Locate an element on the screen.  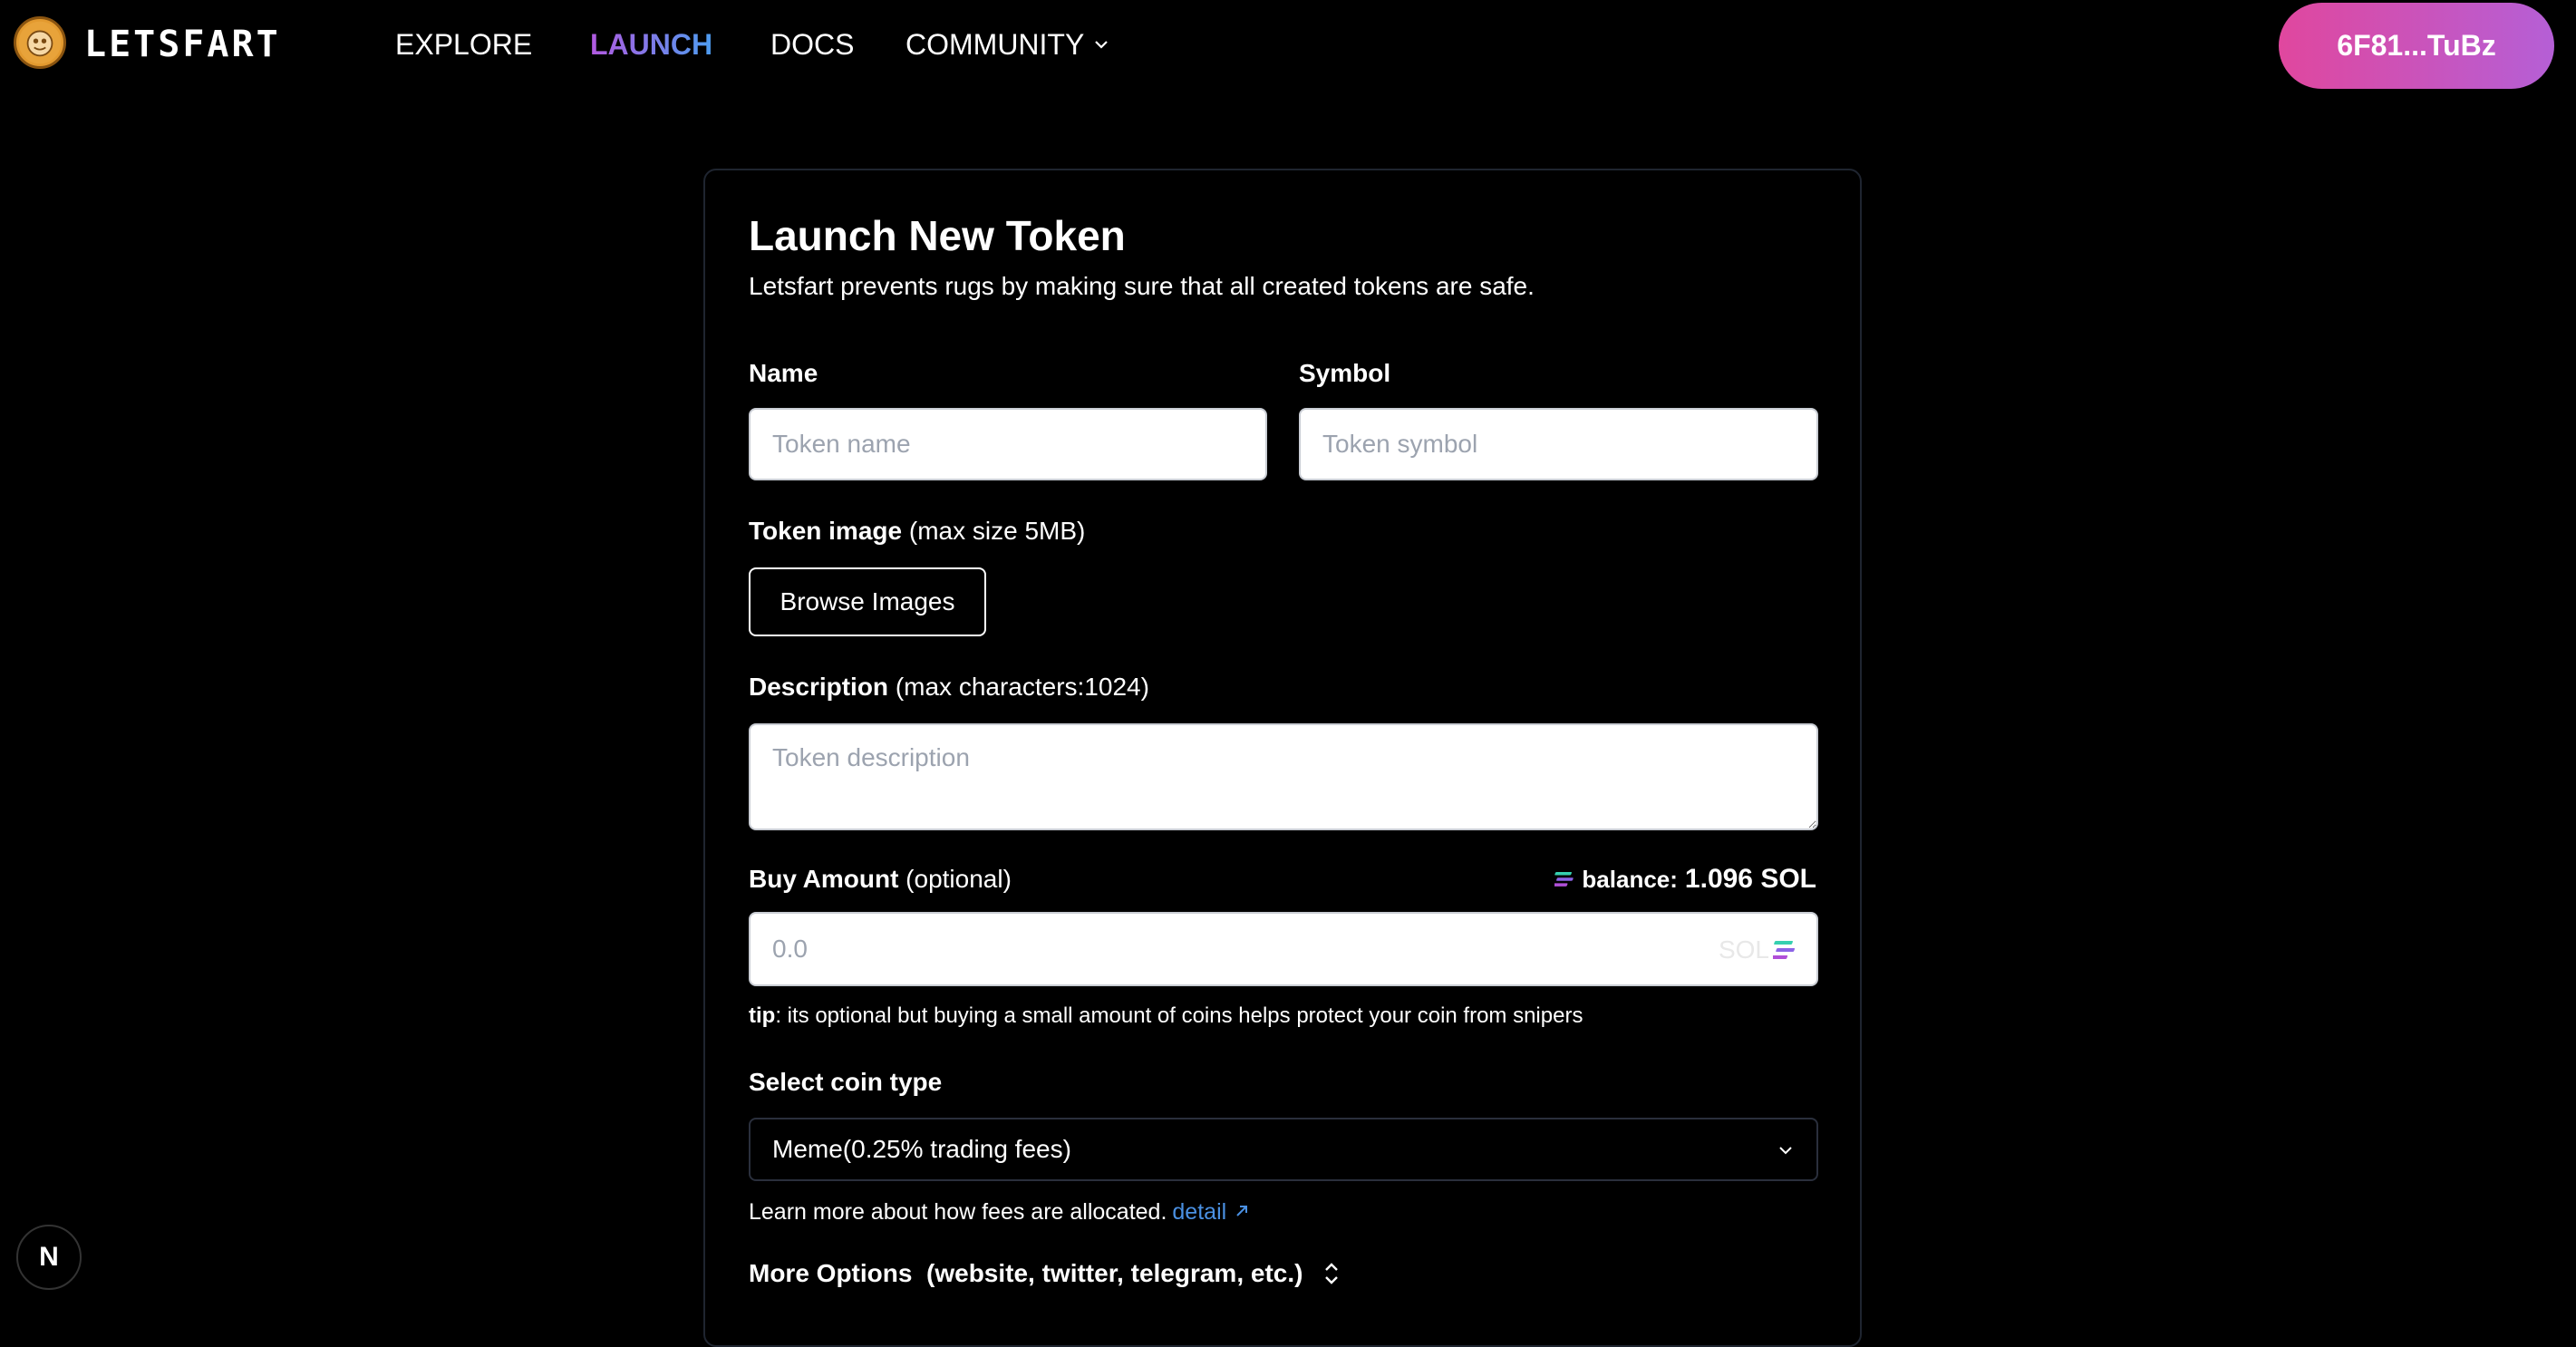
nav-docs: DOCS is located at coordinates (812, 44).